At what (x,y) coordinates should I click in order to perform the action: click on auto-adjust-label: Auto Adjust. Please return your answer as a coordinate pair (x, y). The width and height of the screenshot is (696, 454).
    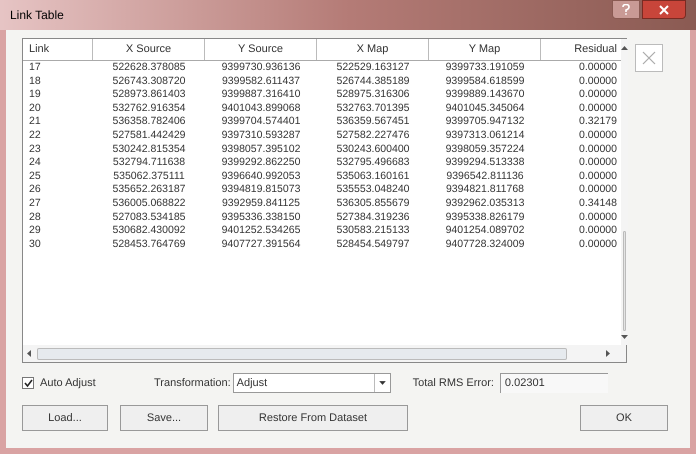
    Looking at the image, I should click on (68, 383).